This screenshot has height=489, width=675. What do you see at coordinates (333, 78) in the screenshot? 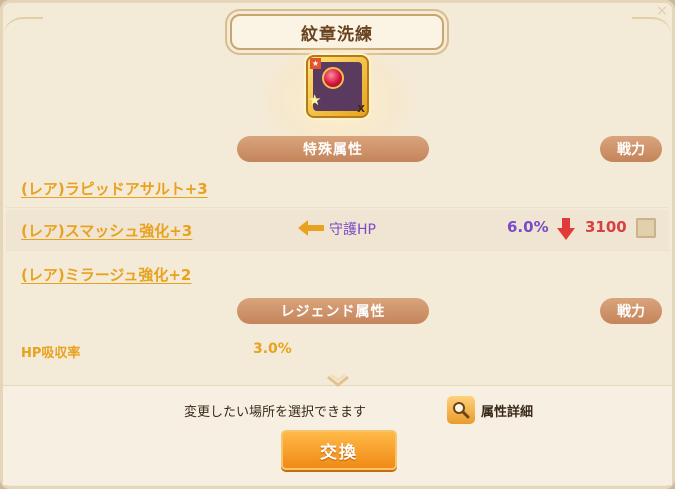
I see `gem-icon` at bounding box center [333, 78].